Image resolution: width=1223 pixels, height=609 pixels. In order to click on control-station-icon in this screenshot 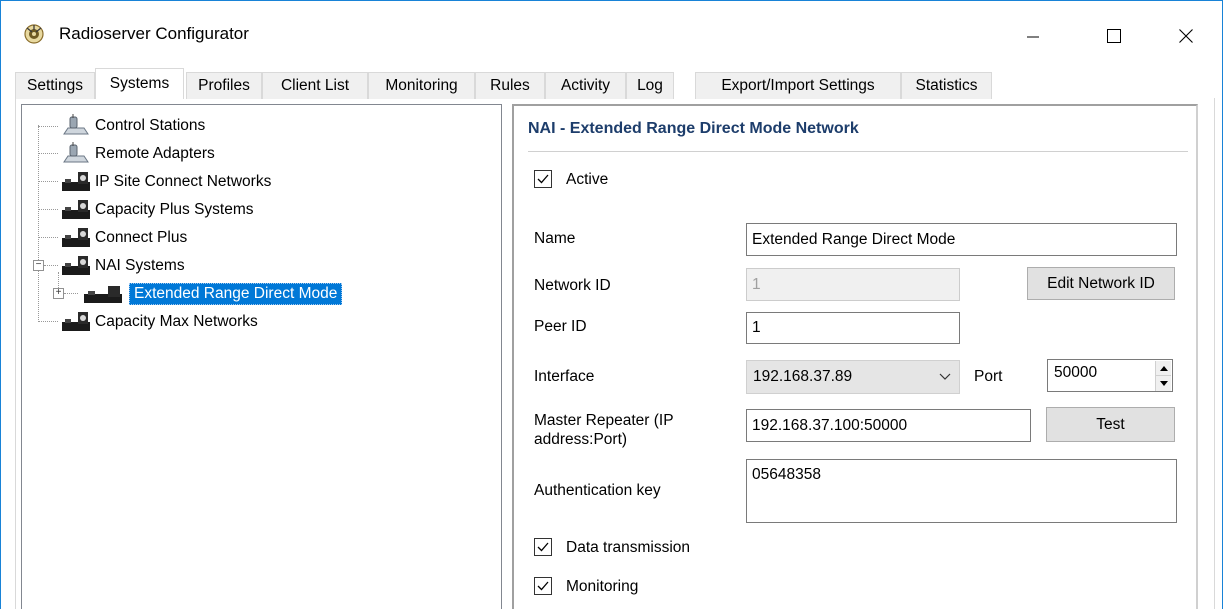, I will do `click(76, 126)`.